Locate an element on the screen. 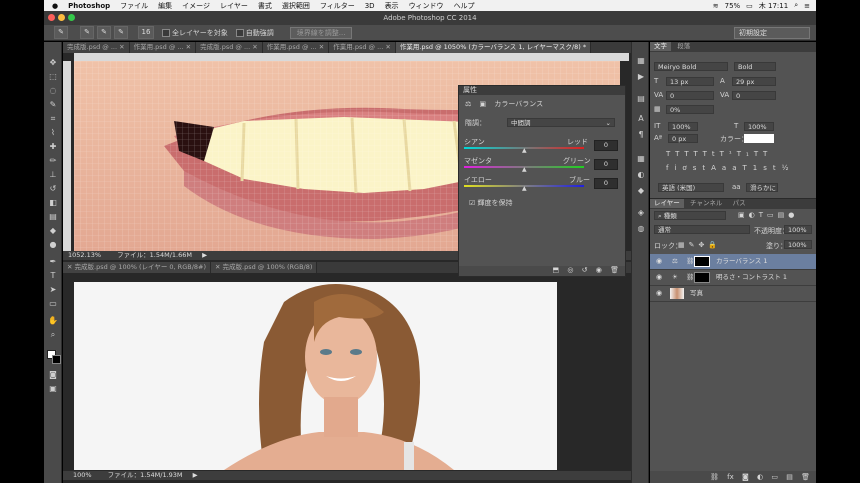  history-panel-icon: ▦ is located at coordinates (641, 61).